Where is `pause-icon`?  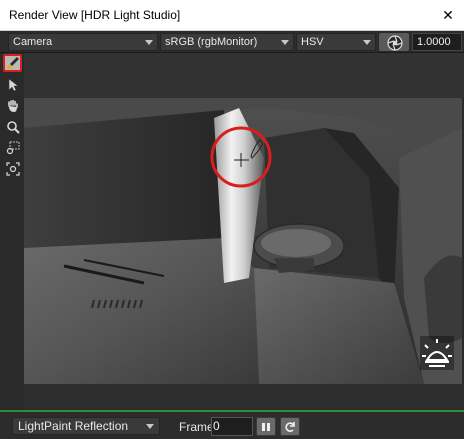 pause-icon is located at coordinates (266, 426).